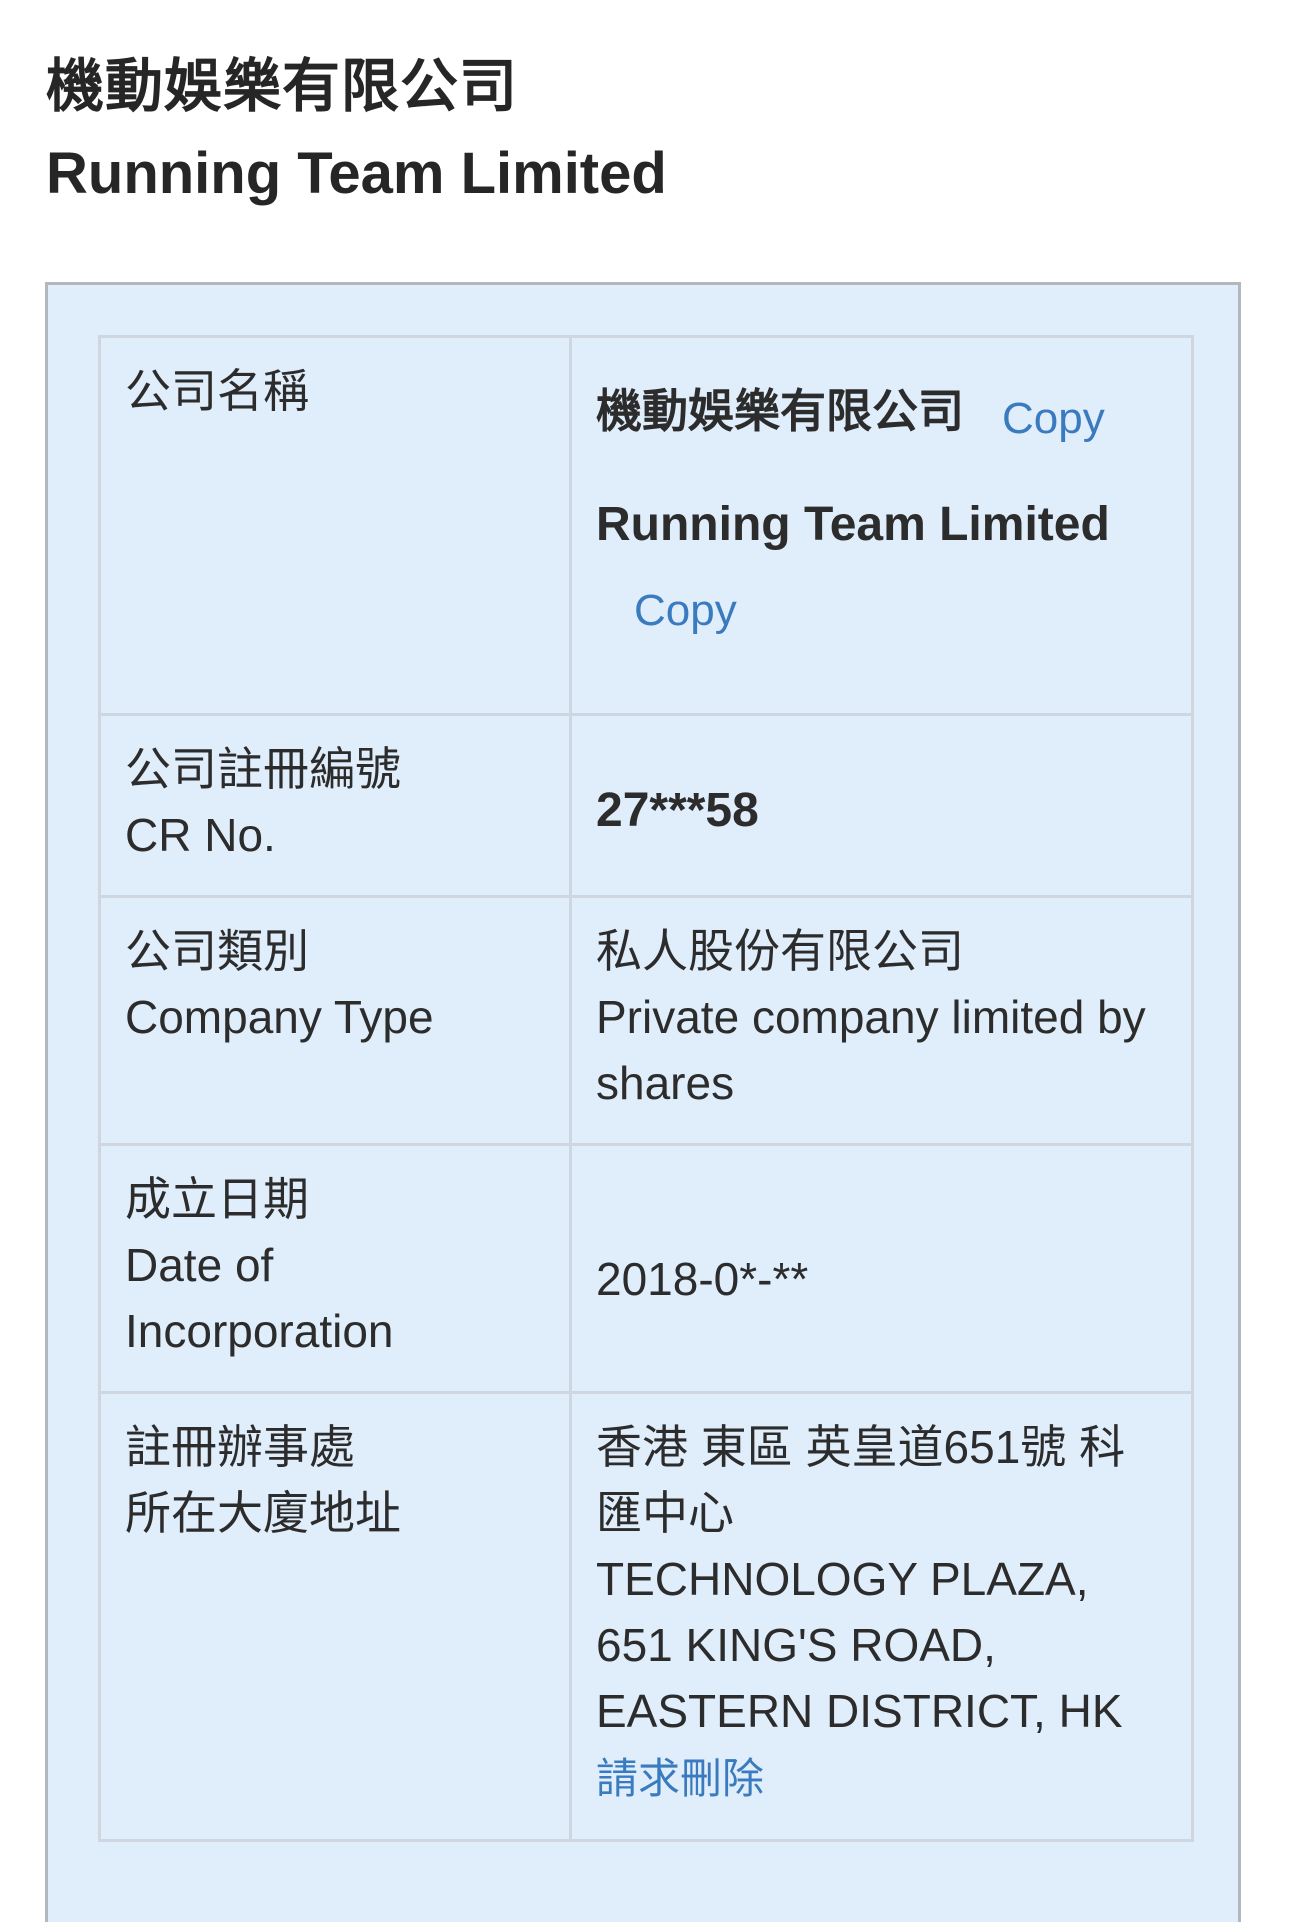 Image resolution: width=1290 pixels, height=1922 pixels. What do you see at coordinates (217, 391) in the screenshot?
I see `company-name-label: 公司名稱` at bounding box center [217, 391].